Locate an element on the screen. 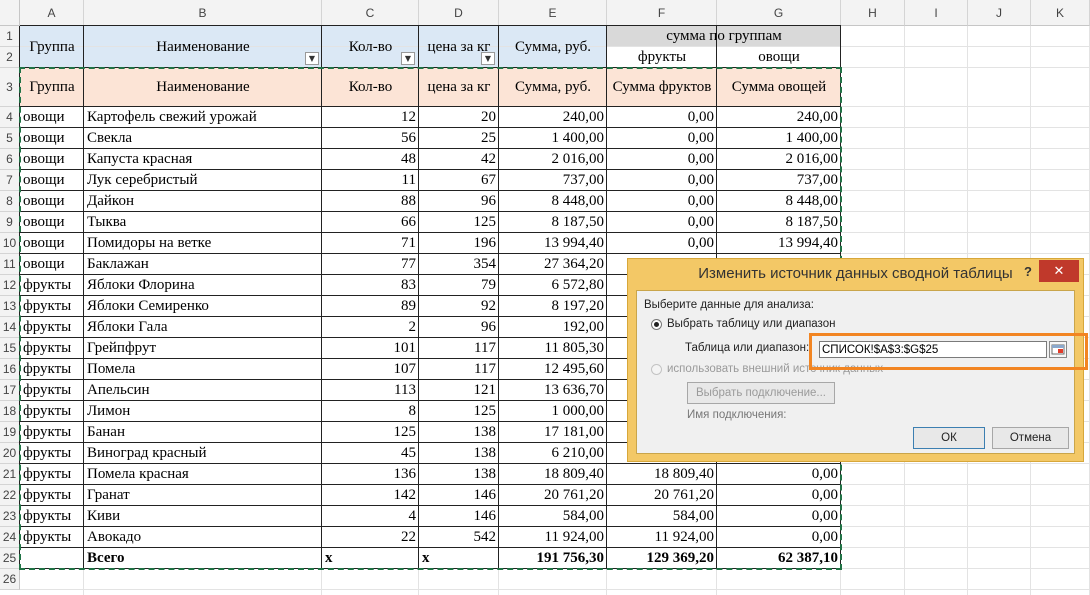  table-cell: 89 is located at coordinates (370, 306).